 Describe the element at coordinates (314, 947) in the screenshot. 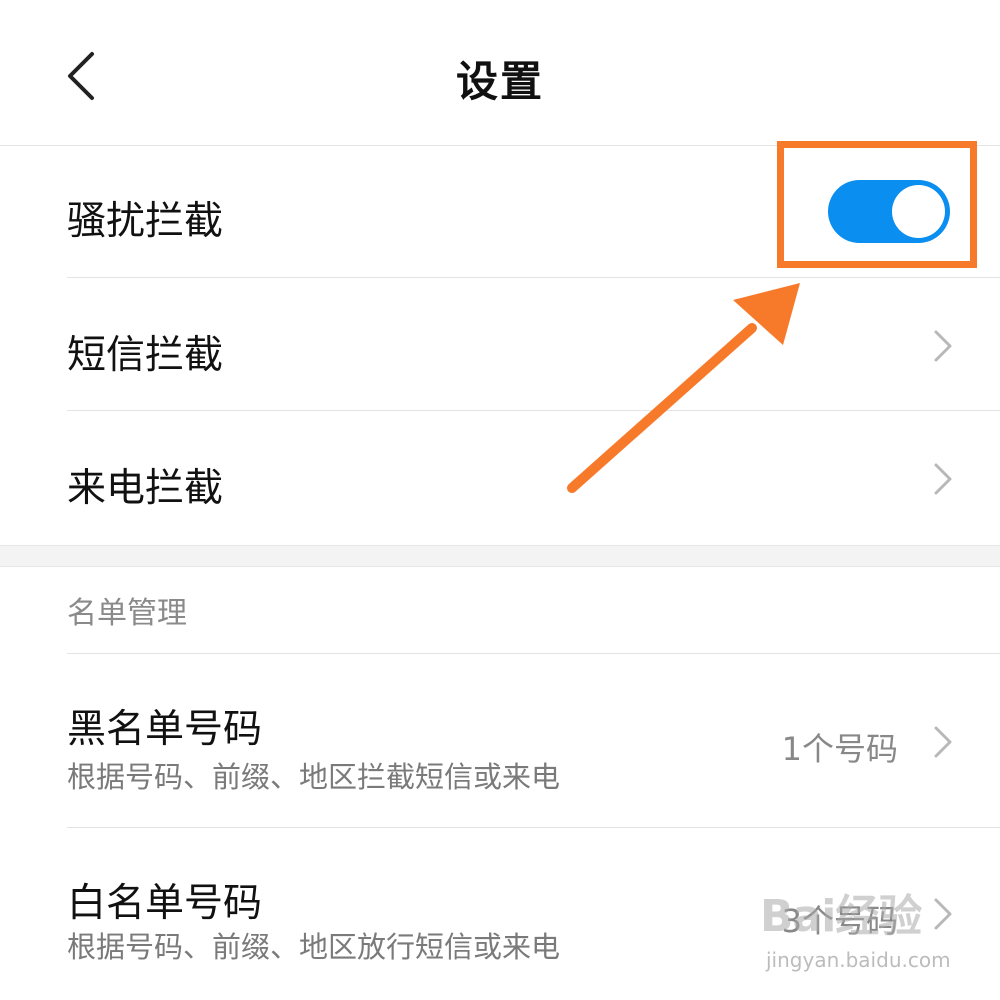

I see `whitelist-subtitle: 根据号码、前缀、地区放行短信或来电` at that location.